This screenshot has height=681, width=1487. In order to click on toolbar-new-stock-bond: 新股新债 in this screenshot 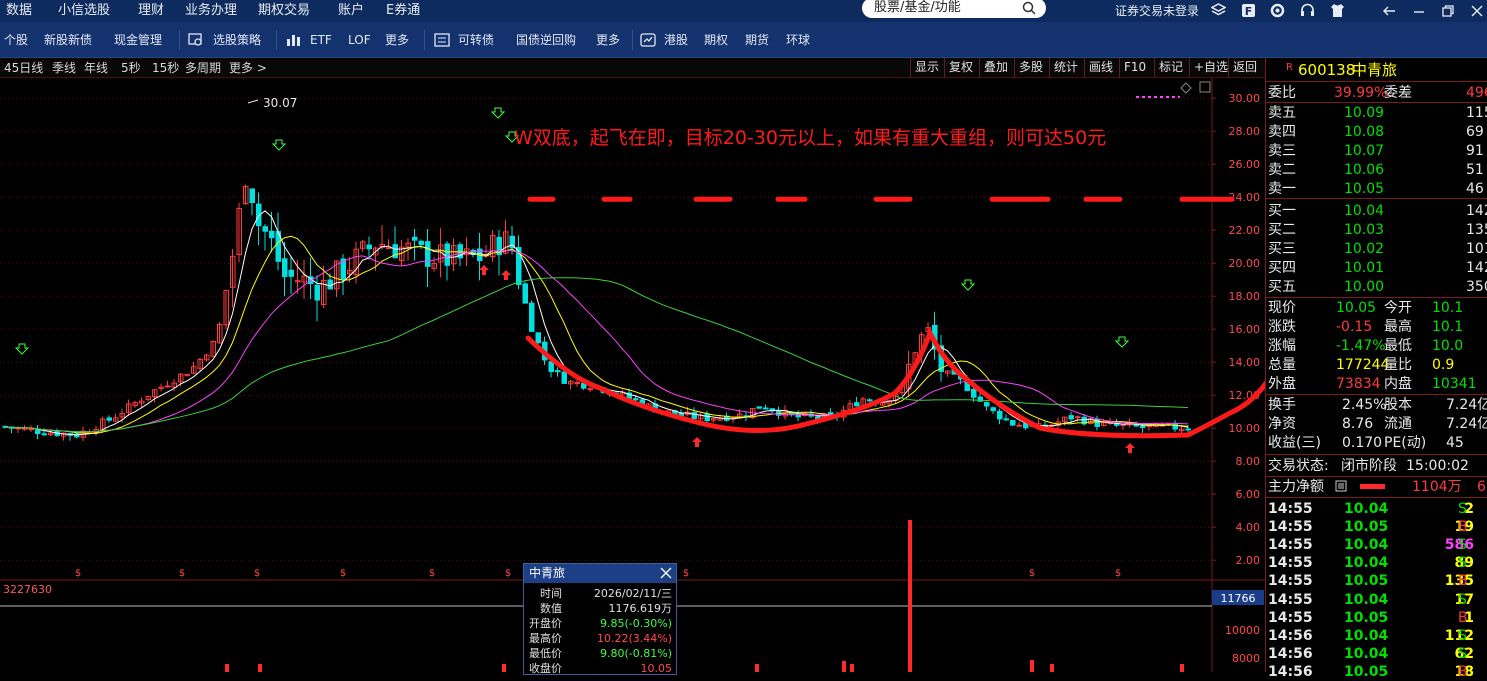, I will do `click(68, 40)`.